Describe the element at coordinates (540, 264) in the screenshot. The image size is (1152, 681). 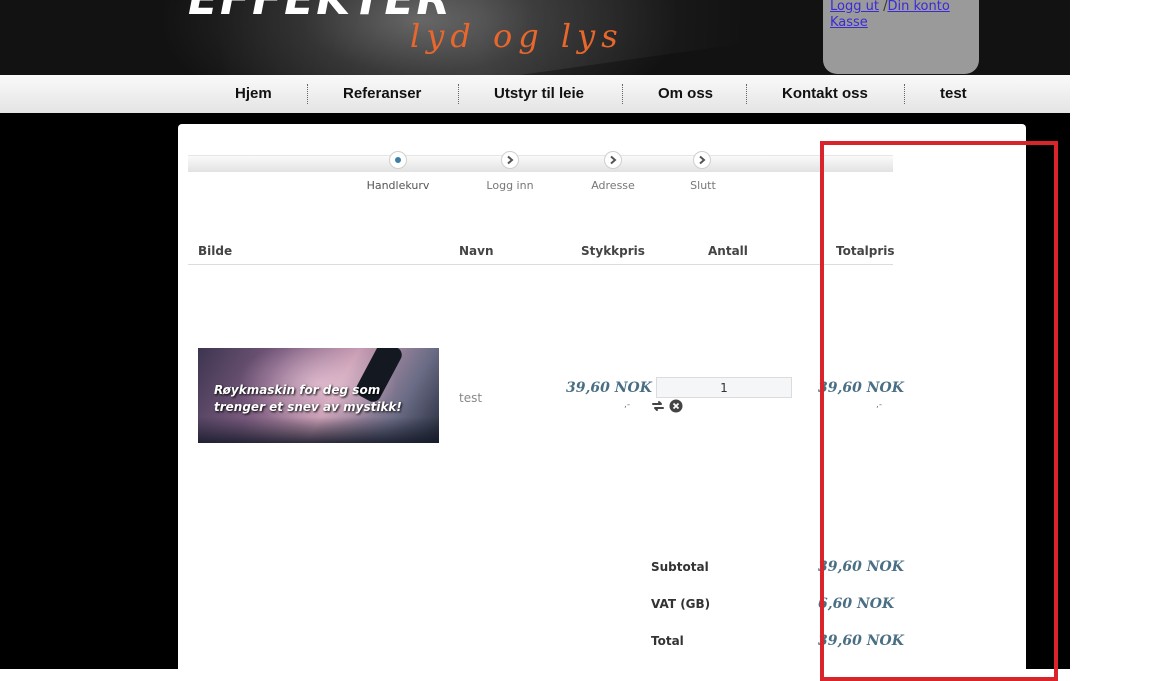
I see `table-header-divider` at that location.